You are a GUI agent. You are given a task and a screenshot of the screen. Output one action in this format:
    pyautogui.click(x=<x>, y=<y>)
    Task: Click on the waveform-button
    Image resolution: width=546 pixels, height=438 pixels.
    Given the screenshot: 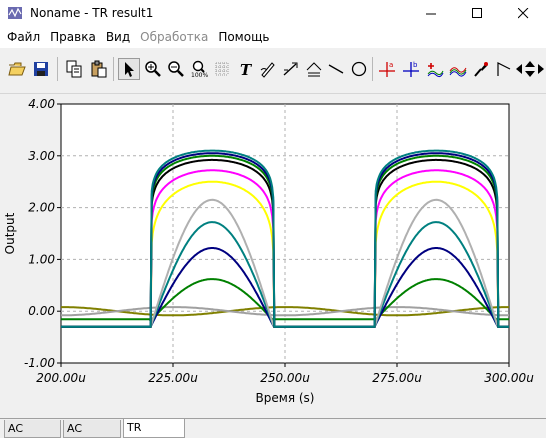 What is the action you would take?
    pyautogui.click(x=458, y=69)
    